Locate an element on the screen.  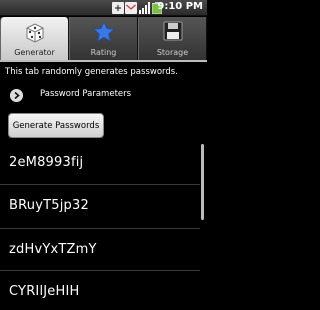
status-time: 9:10 PM is located at coordinates (180, 6).